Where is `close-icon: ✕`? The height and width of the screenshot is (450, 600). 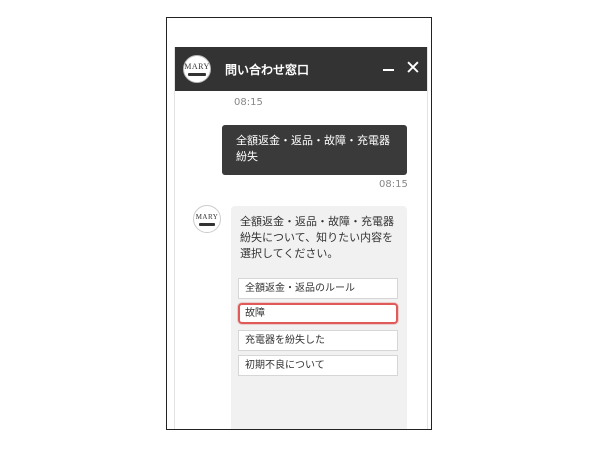 close-icon: ✕ is located at coordinates (413, 68).